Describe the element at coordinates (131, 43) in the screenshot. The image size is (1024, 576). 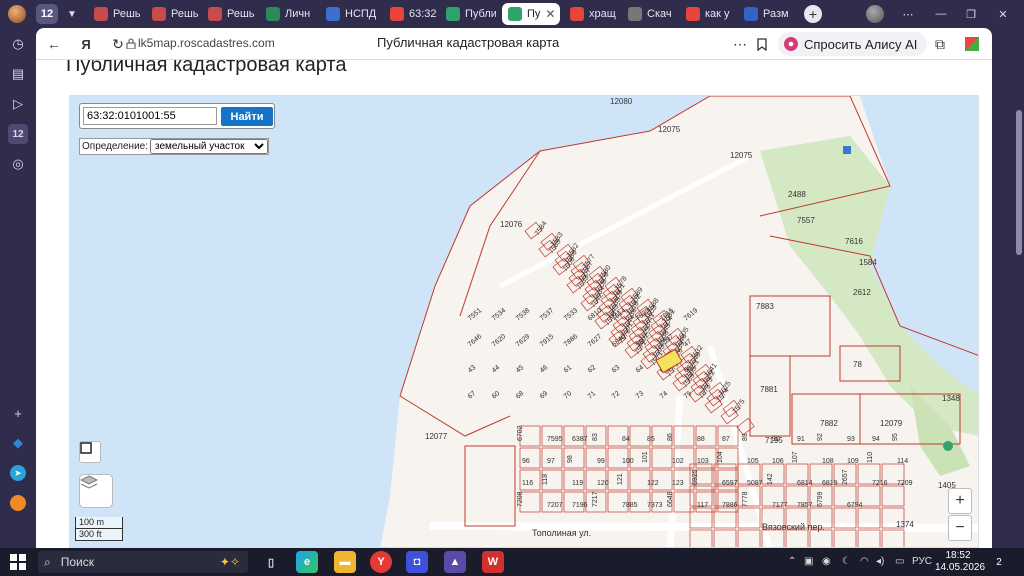
I see `lock-icon` at that location.